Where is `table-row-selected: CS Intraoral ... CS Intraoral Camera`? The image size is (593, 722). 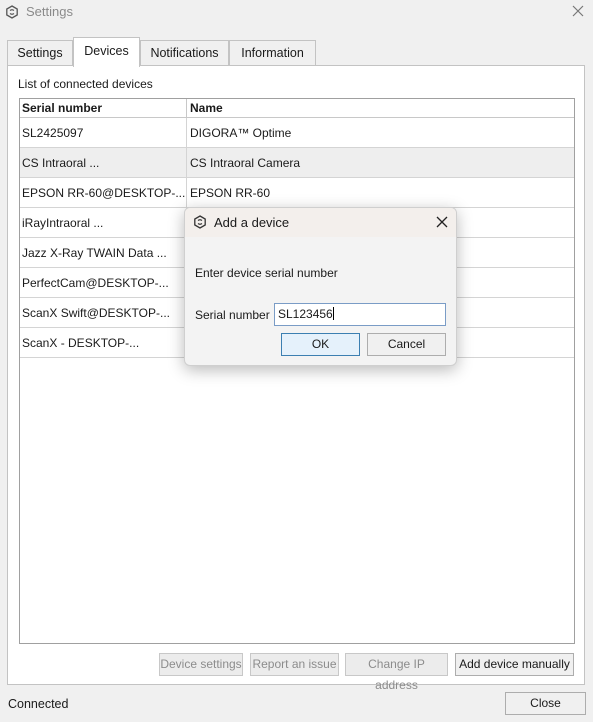
table-row-selected: CS Intraoral ... CS Intraoral Camera is located at coordinates (297, 163).